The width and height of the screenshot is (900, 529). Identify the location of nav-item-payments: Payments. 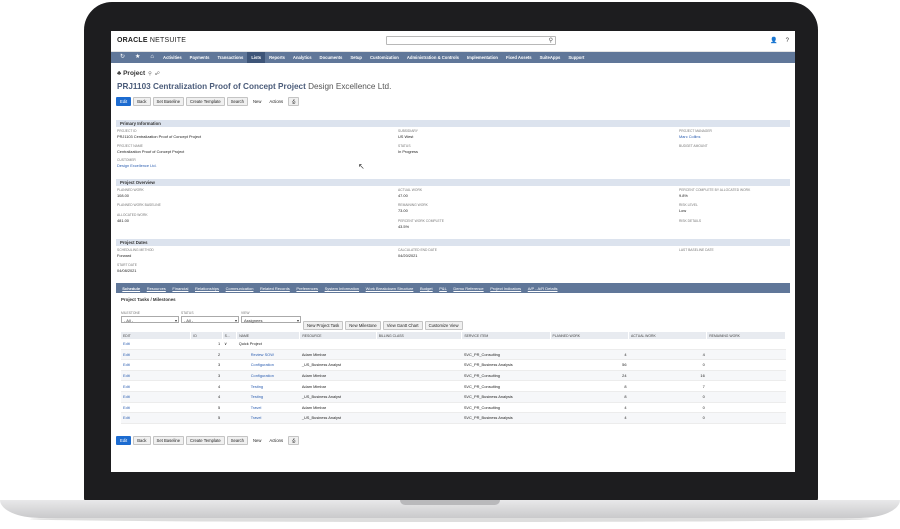
(200, 57).